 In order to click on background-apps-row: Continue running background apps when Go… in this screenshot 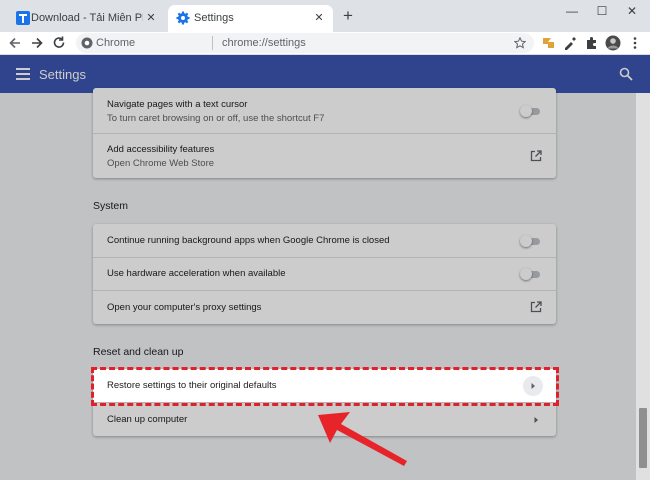, I will do `click(324, 240)`.